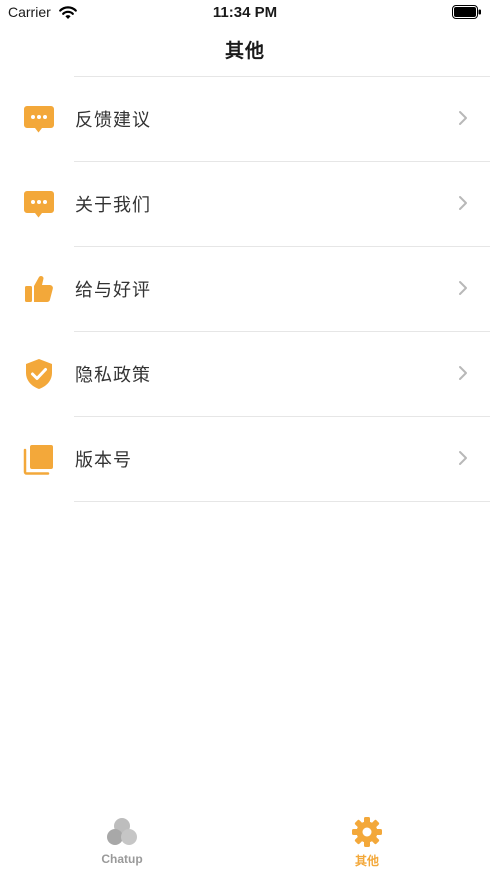 This screenshot has height=876, width=490. I want to click on status-time: 11:34 PM, so click(245, 12).